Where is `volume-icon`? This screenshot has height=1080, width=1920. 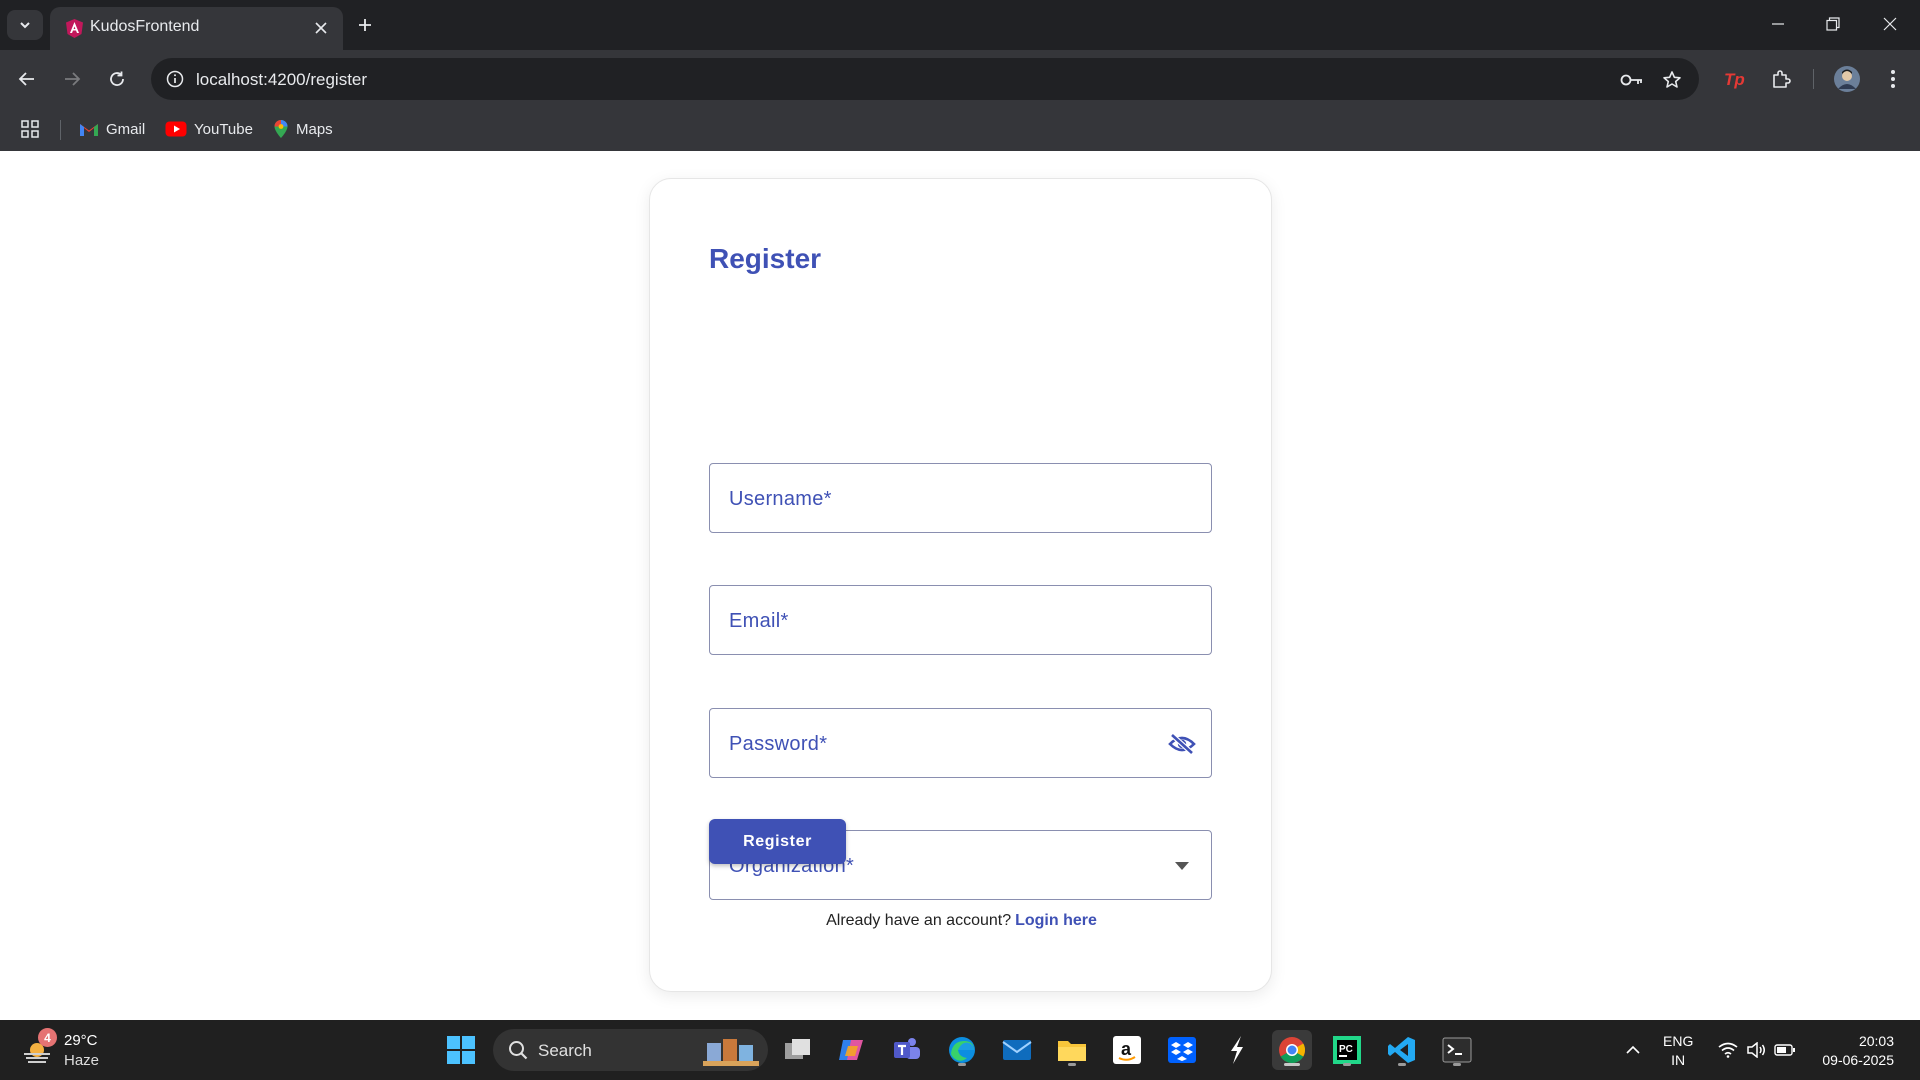 volume-icon is located at coordinates (1756, 1050).